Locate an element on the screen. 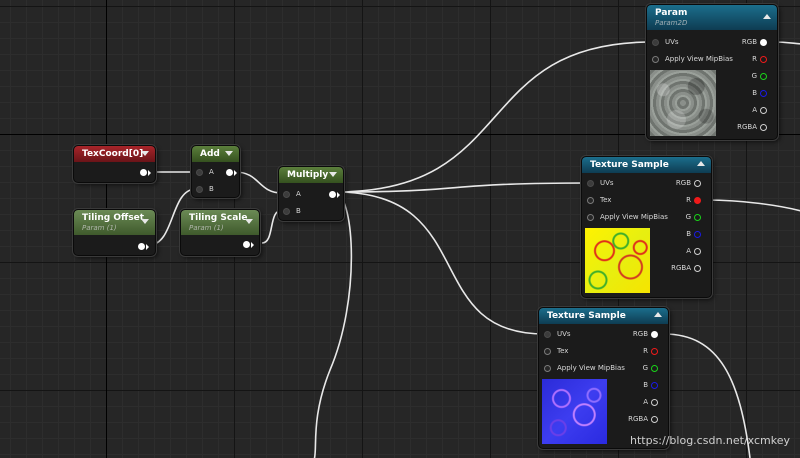  texture-sample-1-preview is located at coordinates (617, 260).